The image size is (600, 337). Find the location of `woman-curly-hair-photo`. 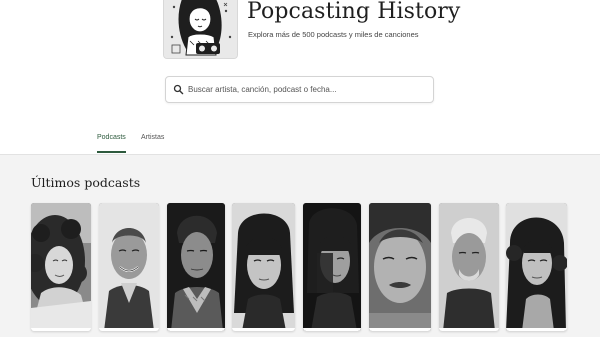

woman-curly-hair-photo is located at coordinates (61, 267).